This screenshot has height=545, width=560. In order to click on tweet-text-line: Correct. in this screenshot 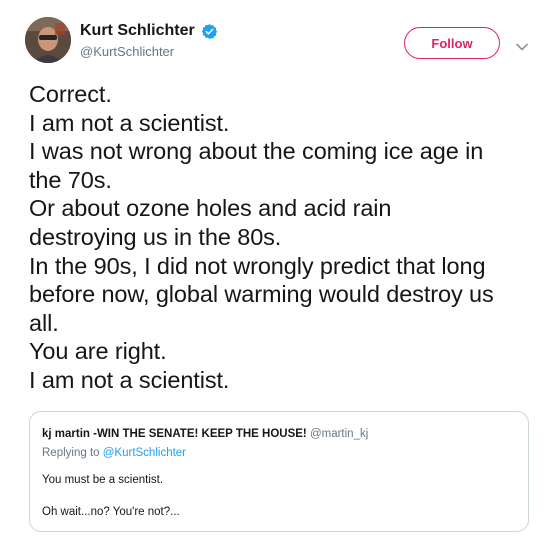, I will do `click(70, 94)`.